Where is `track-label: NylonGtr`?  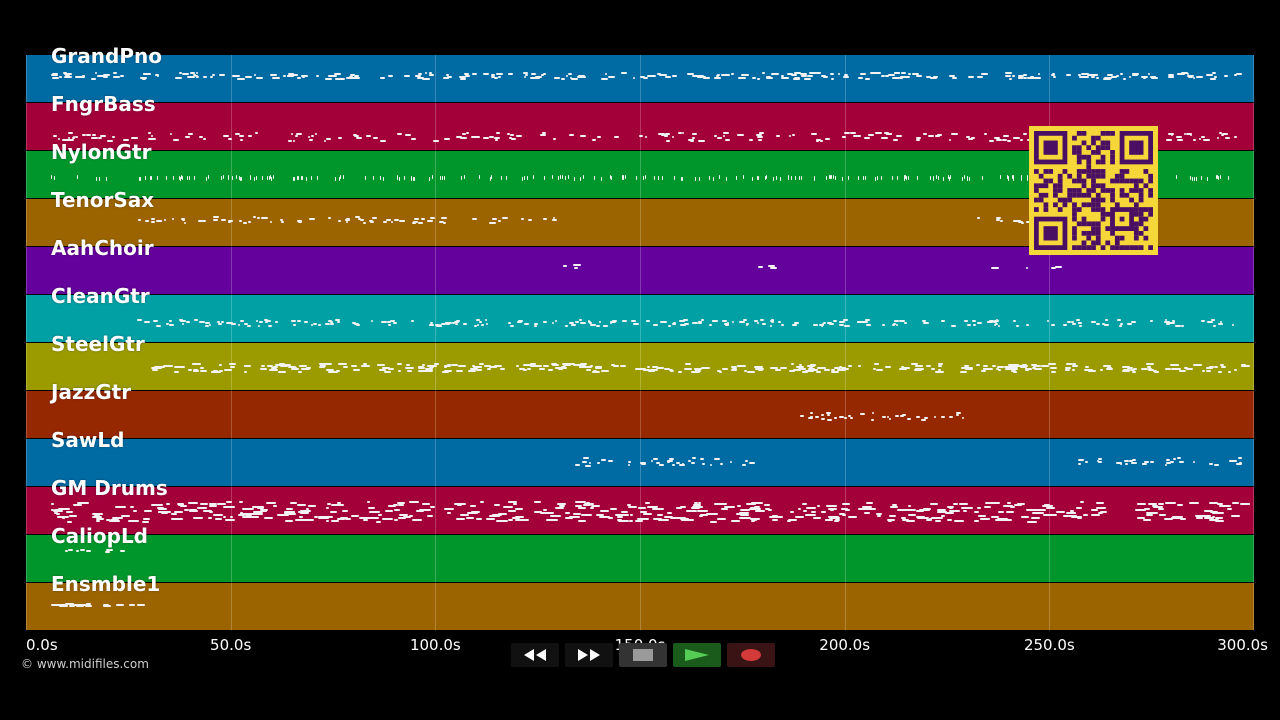
track-label: NylonGtr is located at coordinates (101, 152).